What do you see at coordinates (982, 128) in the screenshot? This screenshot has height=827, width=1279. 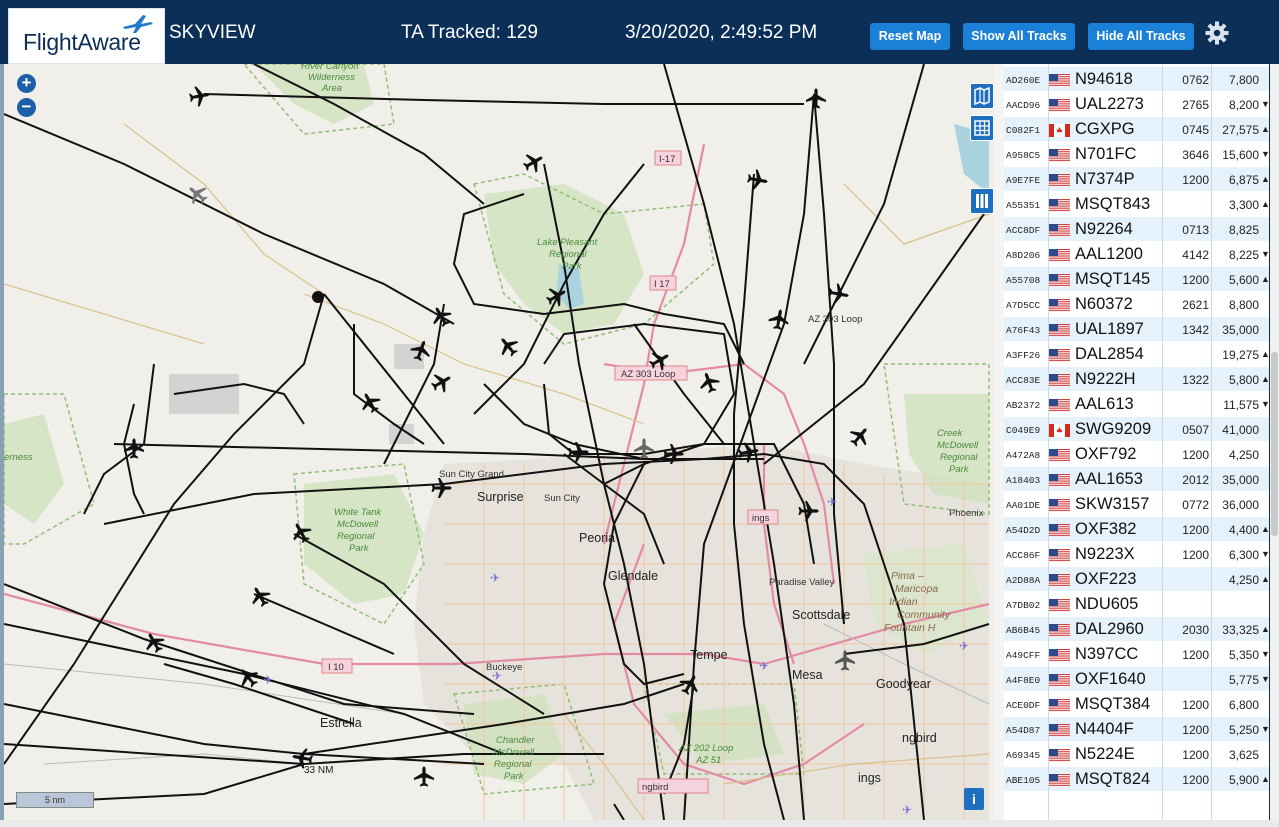 I see `table-toggle-button` at bounding box center [982, 128].